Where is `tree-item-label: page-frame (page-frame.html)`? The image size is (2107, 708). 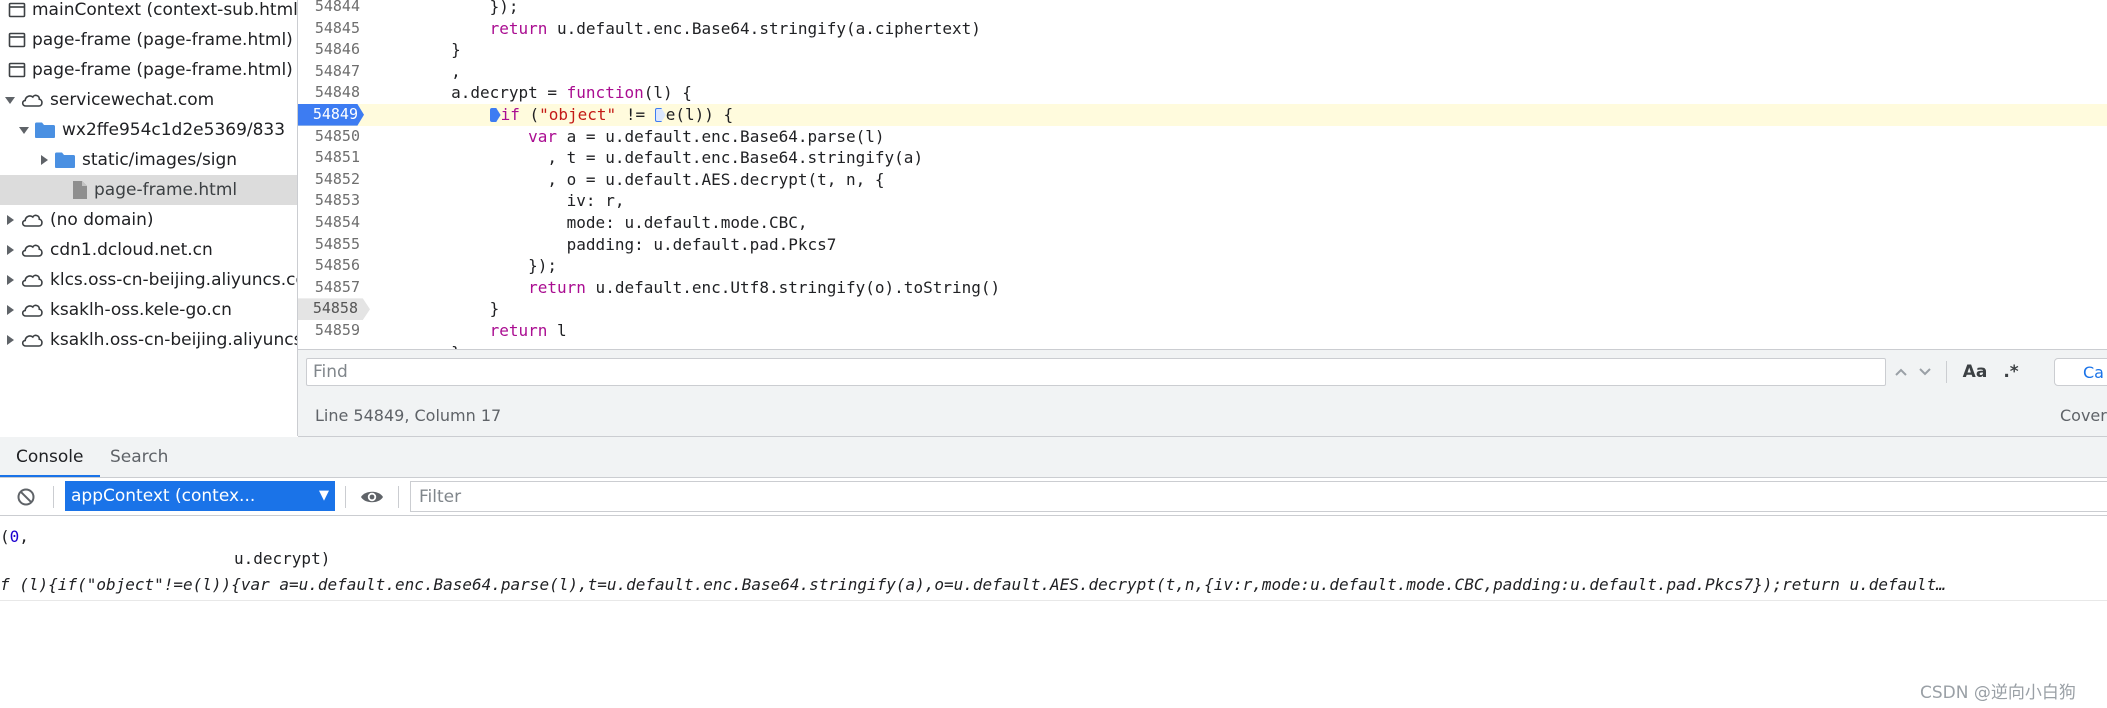 tree-item-label: page-frame (page-frame.html) is located at coordinates (162, 40).